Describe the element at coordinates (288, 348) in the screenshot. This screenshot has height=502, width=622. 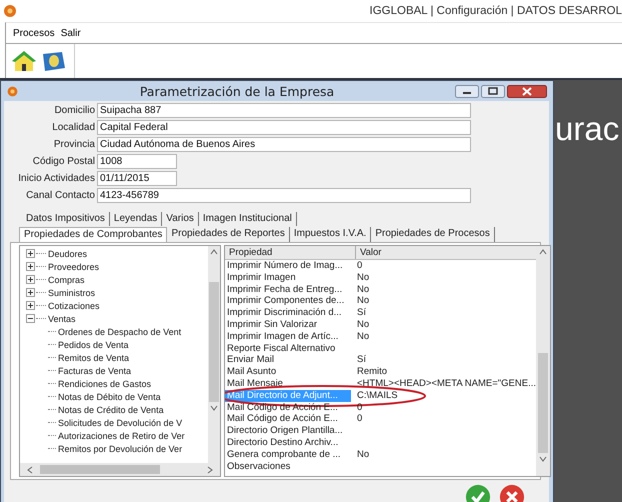
I see `property-name: Reporte Fiscal Alternativo` at that location.